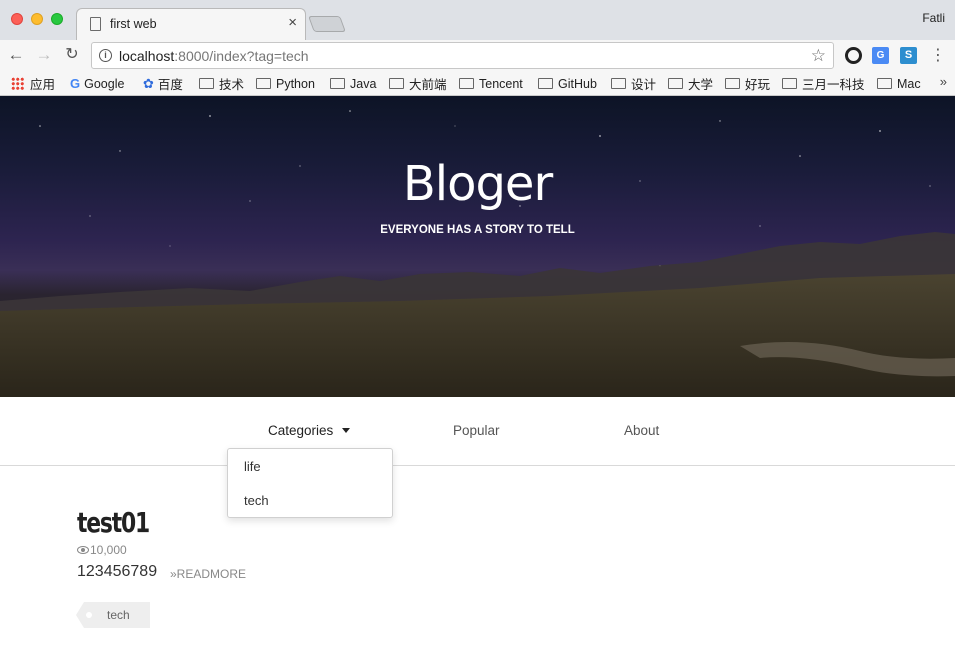 This screenshot has height=655, width=955. Describe the element at coordinates (16, 55) in the screenshot. I see `back-button: ←` at that location.